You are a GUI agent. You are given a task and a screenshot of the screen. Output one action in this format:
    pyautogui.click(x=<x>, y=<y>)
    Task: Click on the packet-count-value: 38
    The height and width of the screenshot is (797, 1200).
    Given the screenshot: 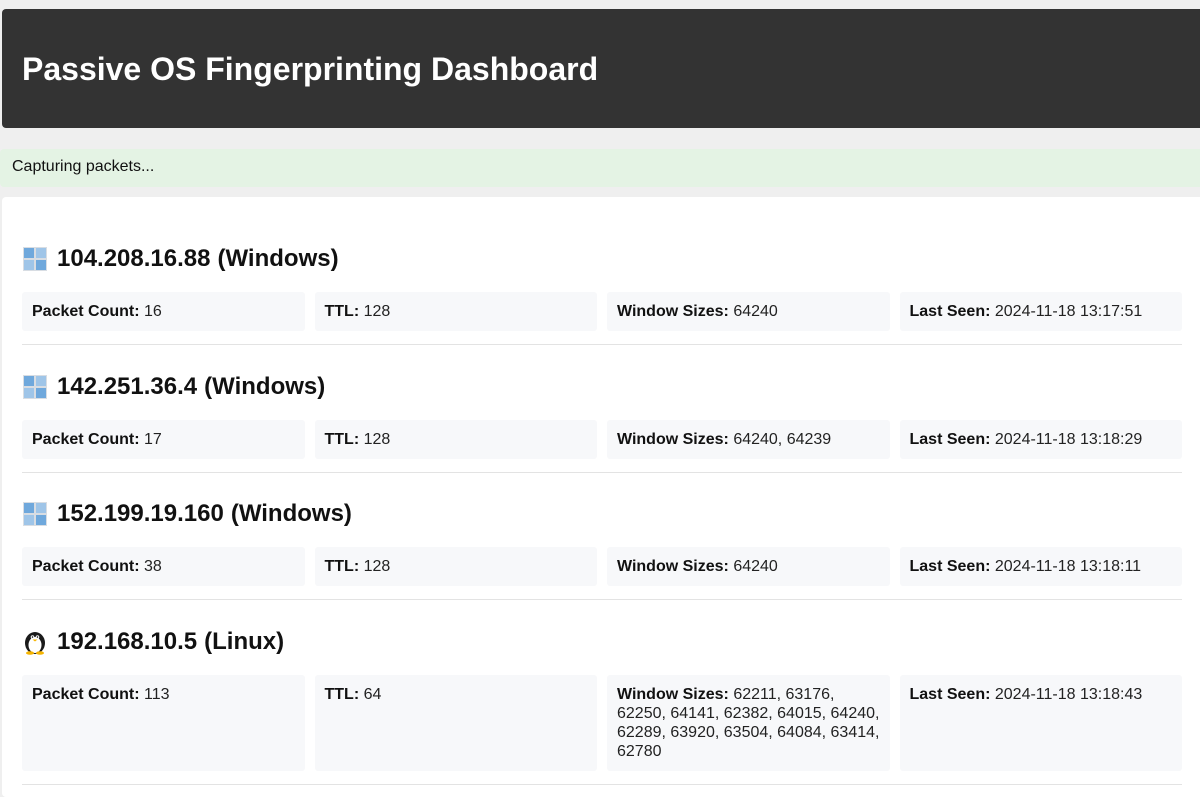 What is the action you would take?
    pyautogui.click(x=153, y=566)
    